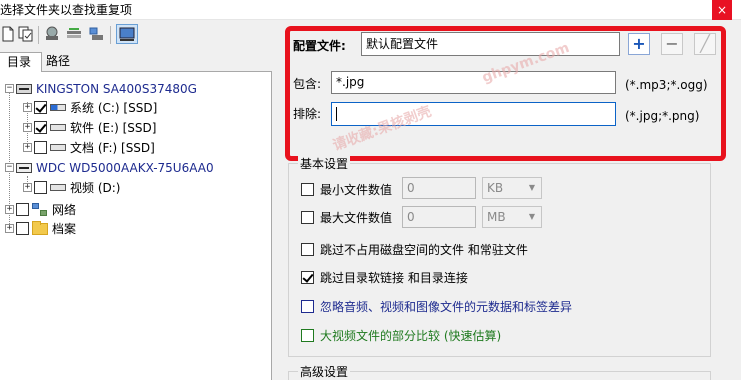 This screenshot has height=380, width=741. I want to click on copy-document-icon, so click(26, 34).